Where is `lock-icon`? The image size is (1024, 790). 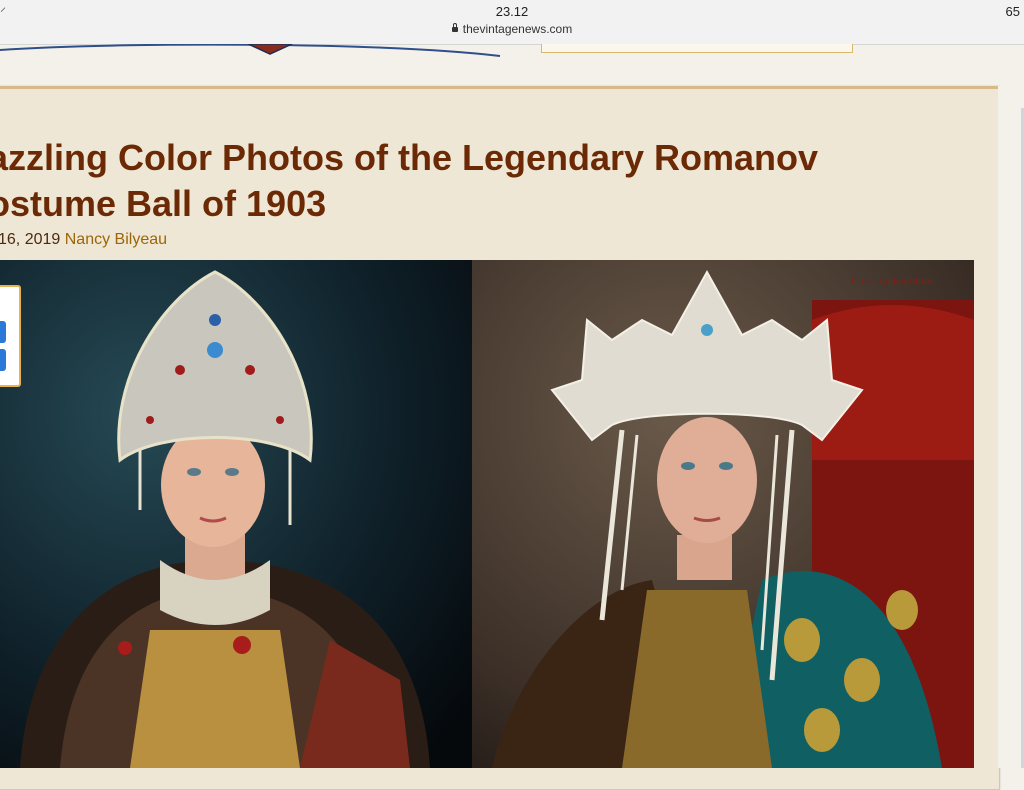 lock-icon is located at coordinates (454, 27).